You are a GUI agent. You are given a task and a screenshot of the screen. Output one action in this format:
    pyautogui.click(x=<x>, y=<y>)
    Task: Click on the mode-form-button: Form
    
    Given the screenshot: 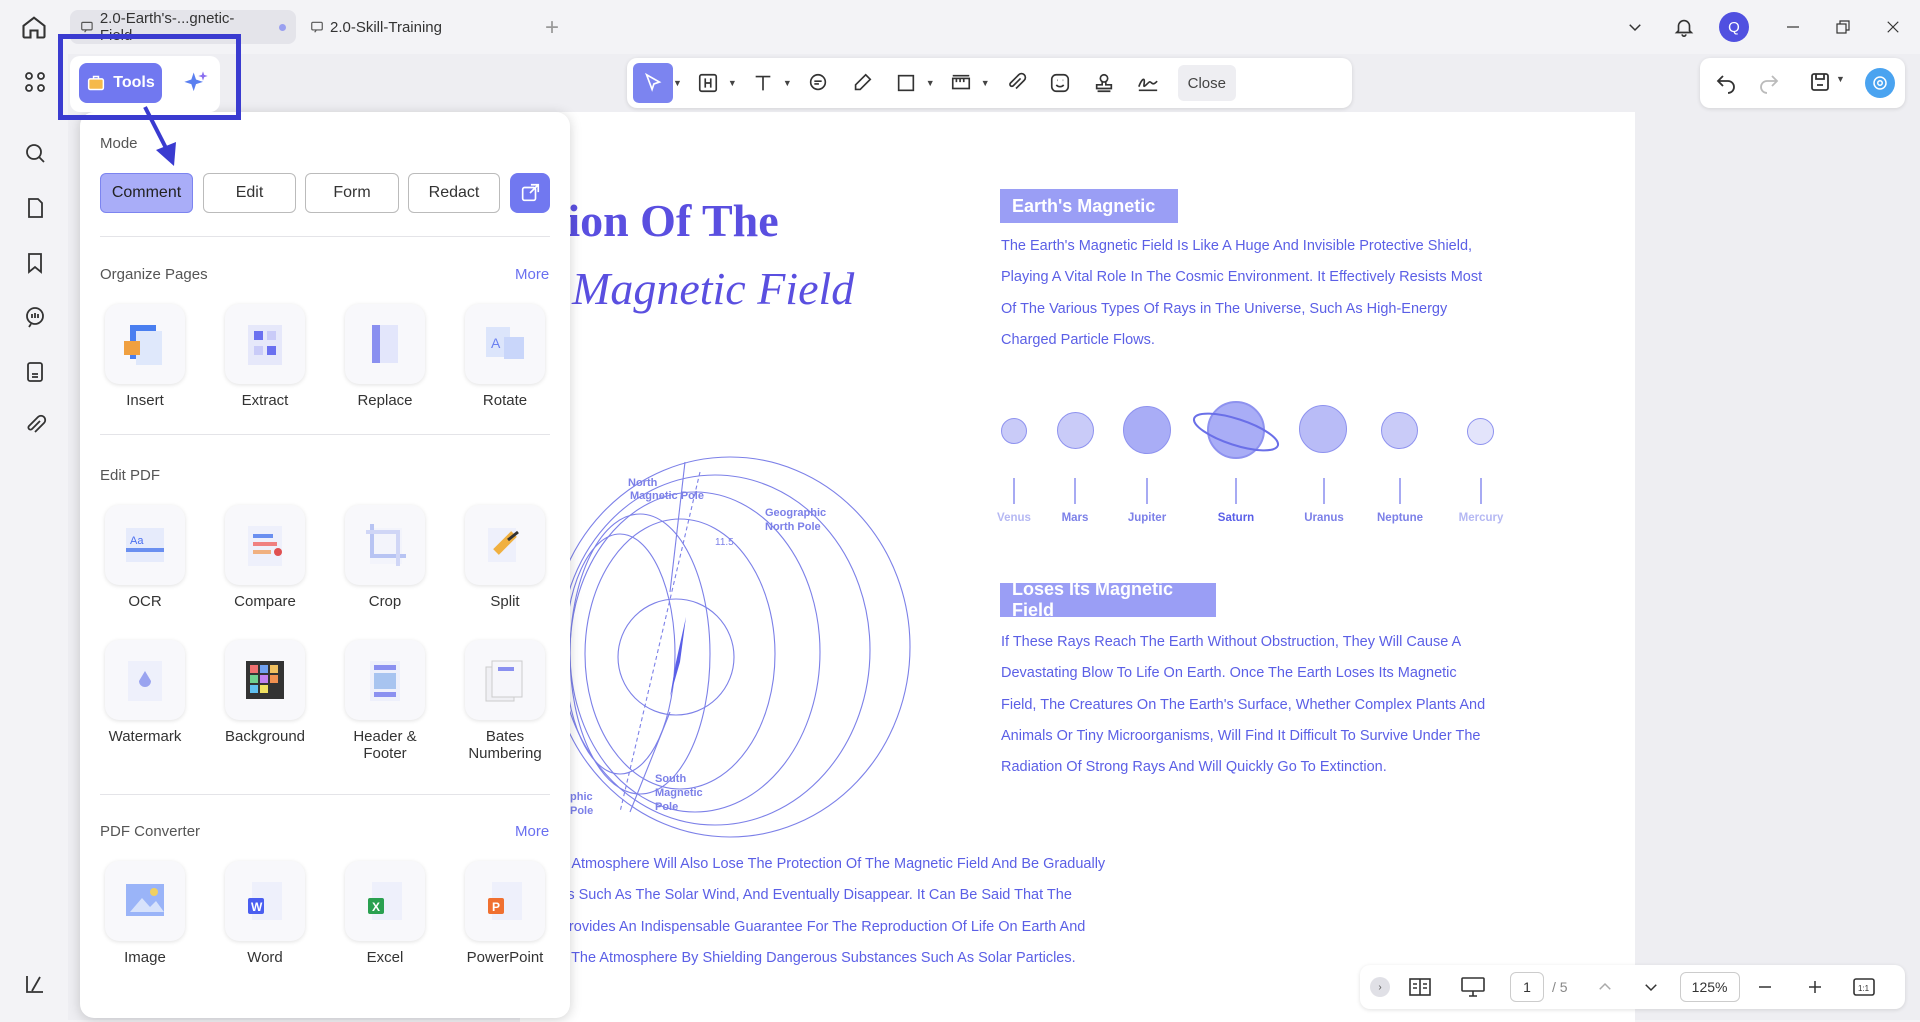 What is the action you would take?
    pyautogui.click(x=352, y=193)
    